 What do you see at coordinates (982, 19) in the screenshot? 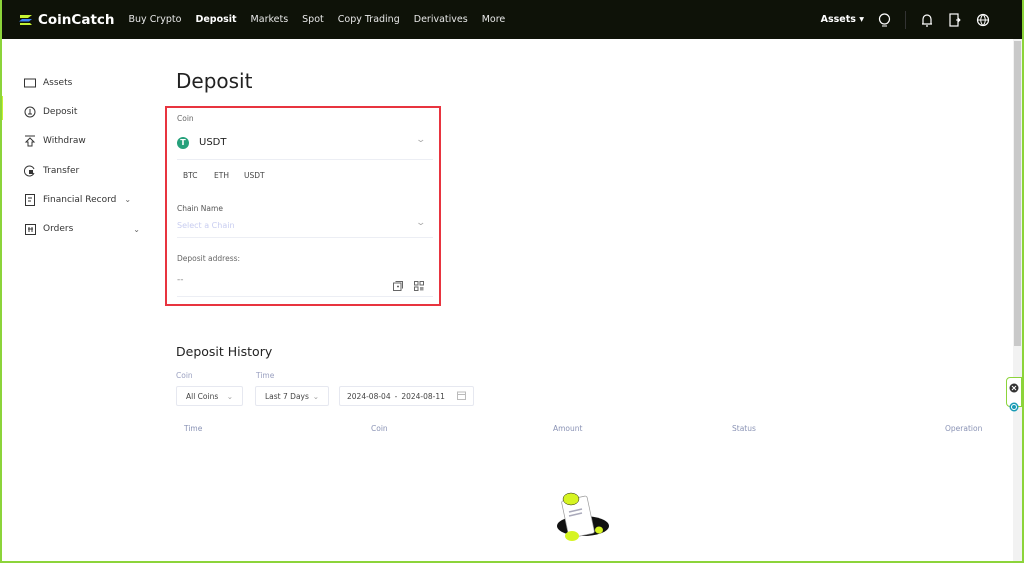
I see `globe-icon` at bounding box center [982, 19].